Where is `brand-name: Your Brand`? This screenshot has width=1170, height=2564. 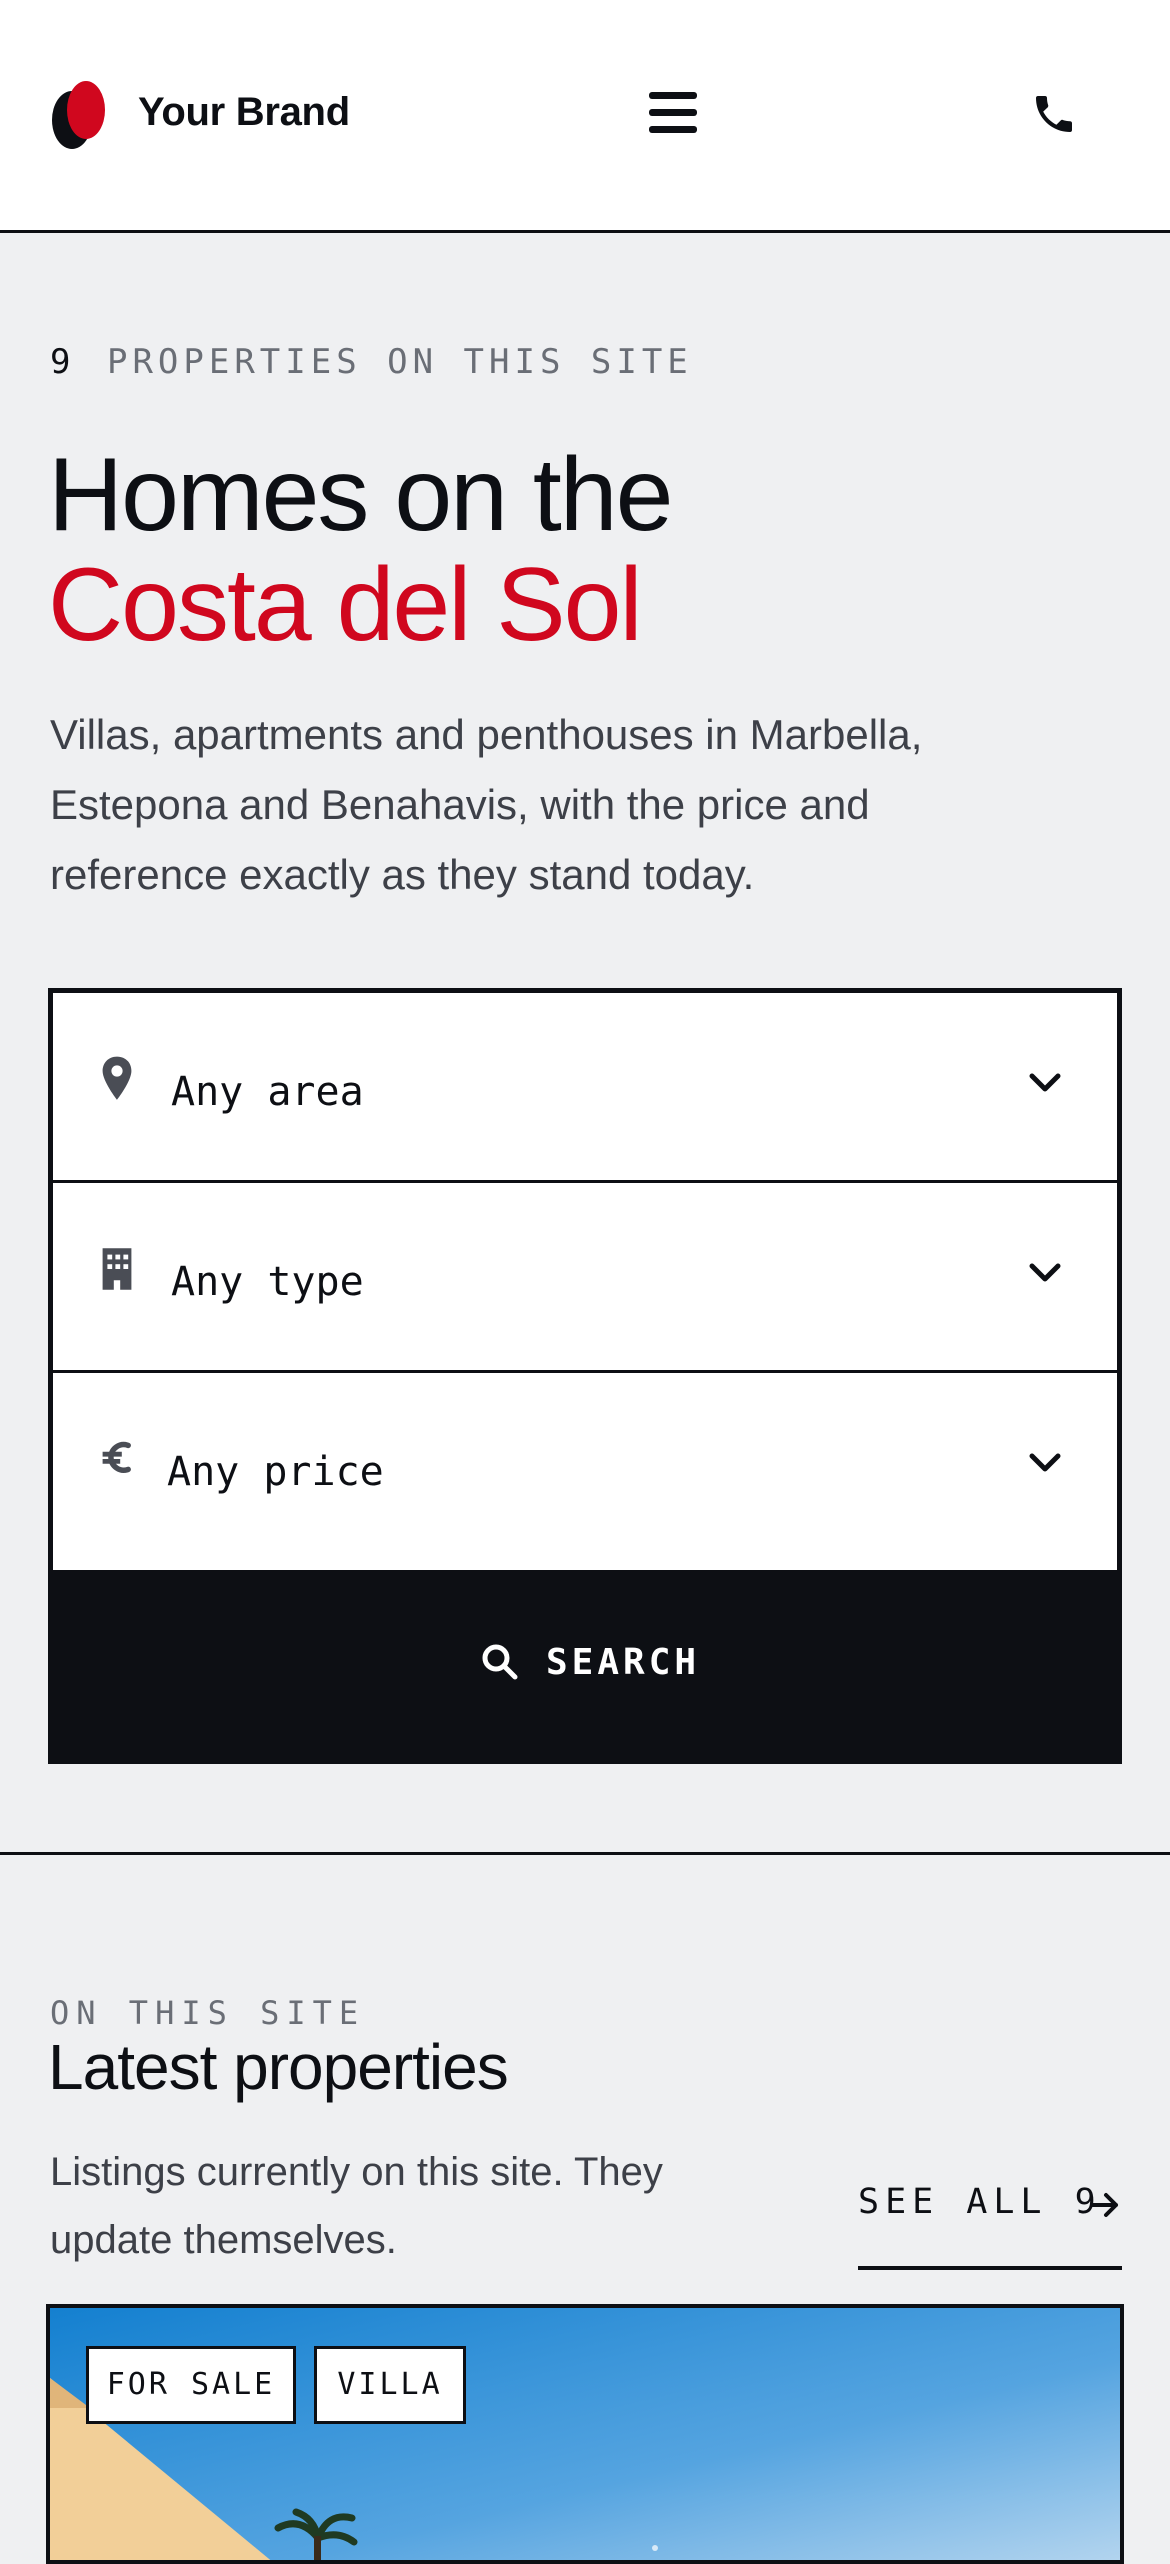
brand-name: Your Brand is located at coordinates (244, 112).